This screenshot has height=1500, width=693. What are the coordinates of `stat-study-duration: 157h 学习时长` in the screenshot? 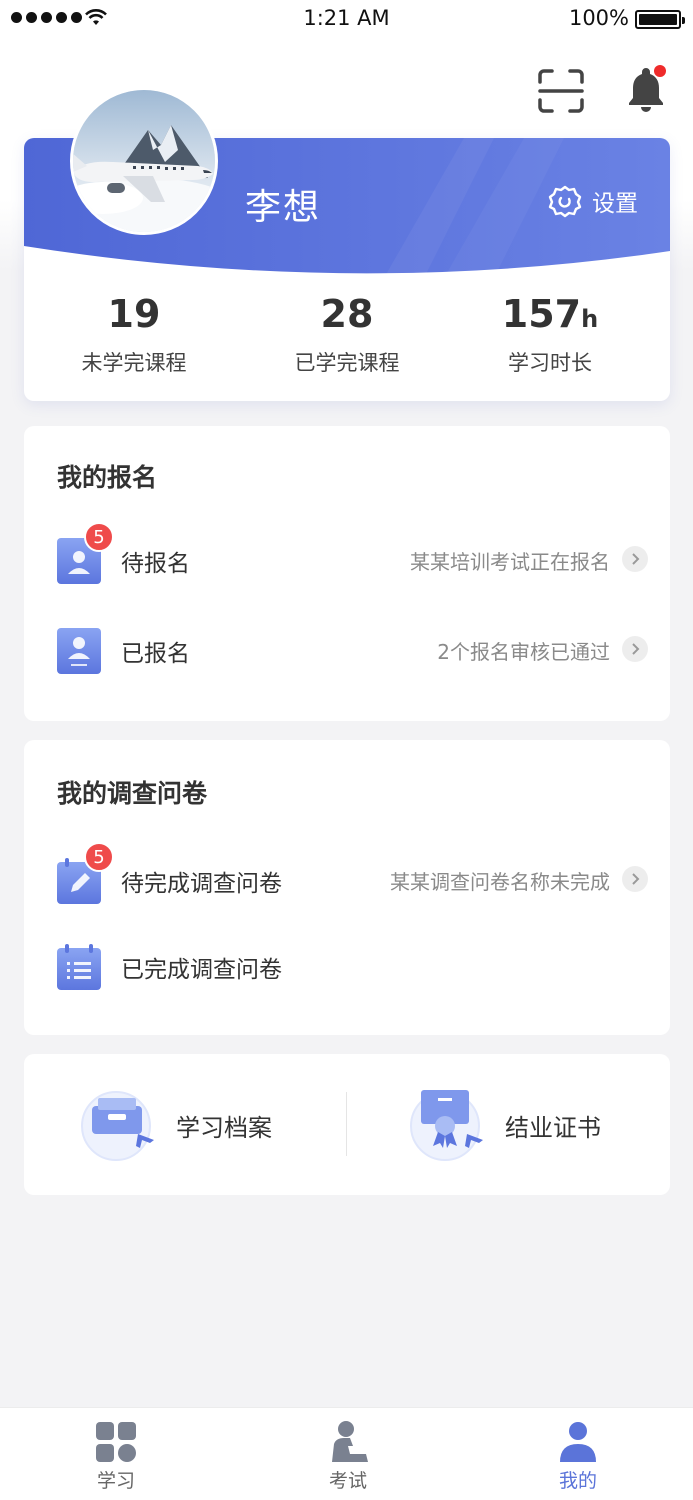 It's located at (550, 333).